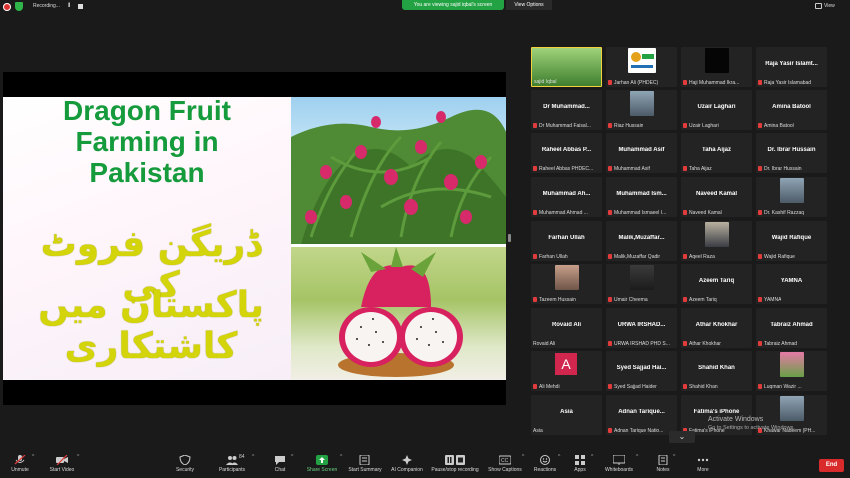  What do you see at coordinates (641, 371) in the screenshot?
I see `participant-tile: Syed Sajjad Hai... Syed Sajjad Haider` at bounding box center [641, 371].